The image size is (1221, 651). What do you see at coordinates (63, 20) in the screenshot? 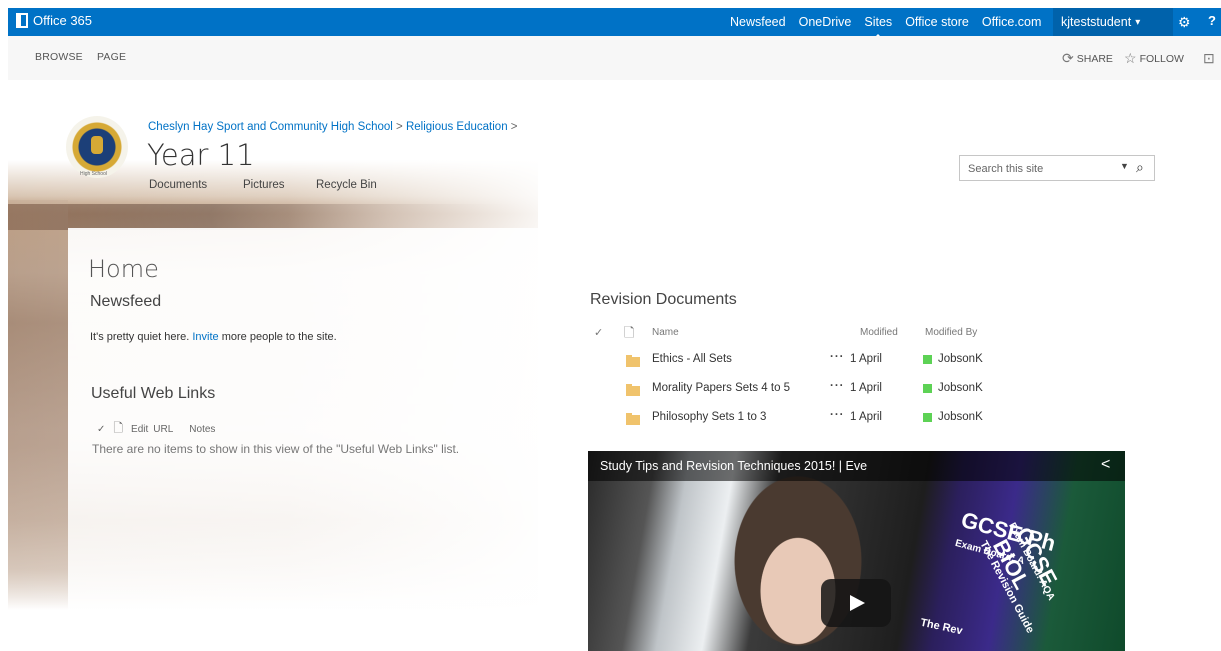
I see `brand-label: Office 365` at bounding box center [63, 20].